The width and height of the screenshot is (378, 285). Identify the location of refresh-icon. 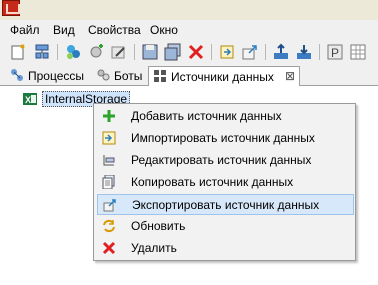
(109, 226).